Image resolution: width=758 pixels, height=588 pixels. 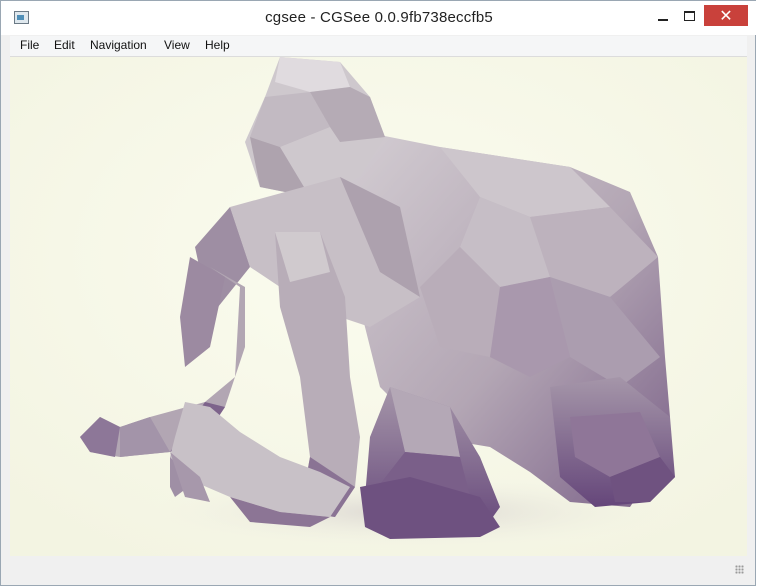 I want to click on close-button: ✕, so click(x=726, y=15).